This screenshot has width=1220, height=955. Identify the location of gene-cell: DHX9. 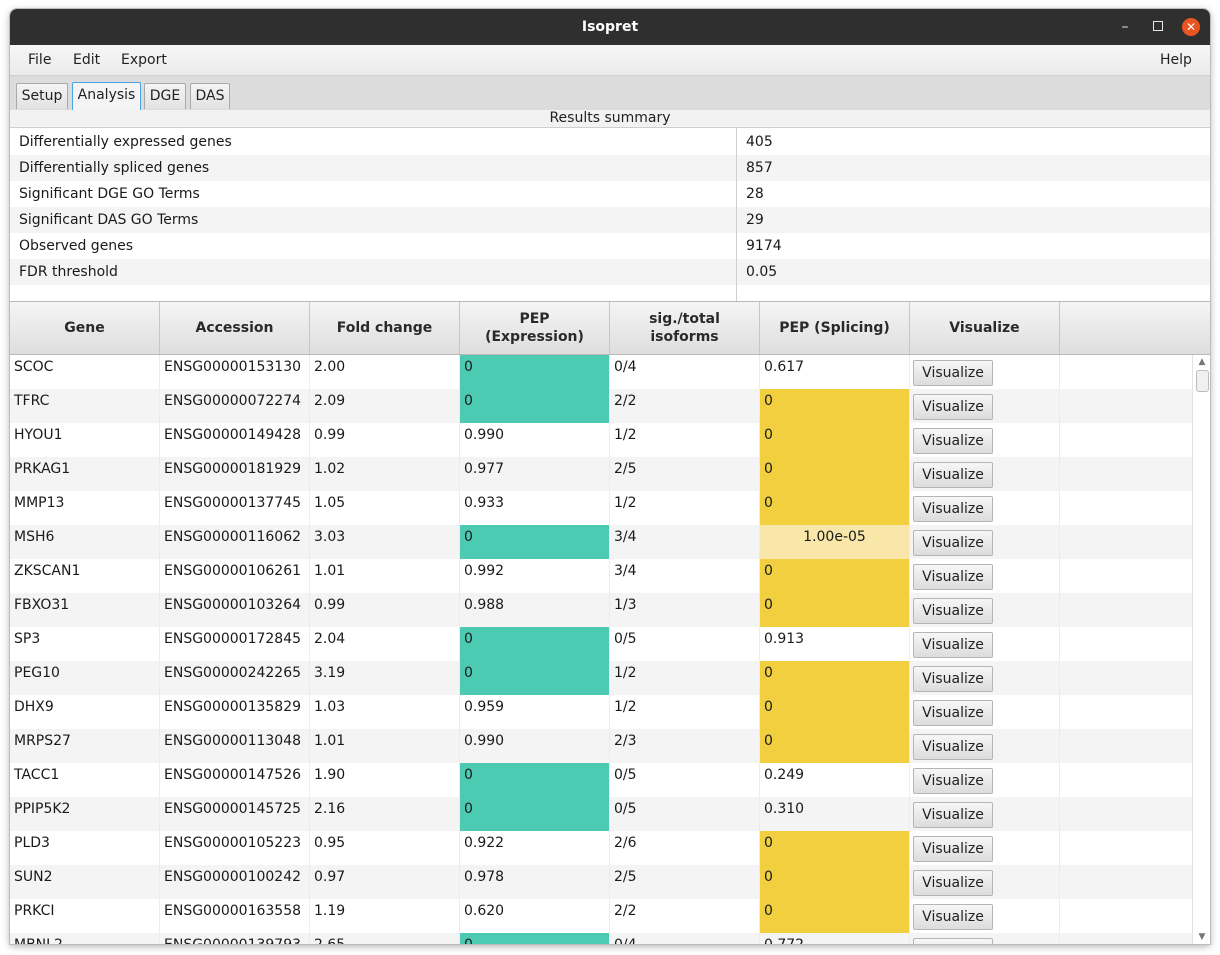
(85, 712).